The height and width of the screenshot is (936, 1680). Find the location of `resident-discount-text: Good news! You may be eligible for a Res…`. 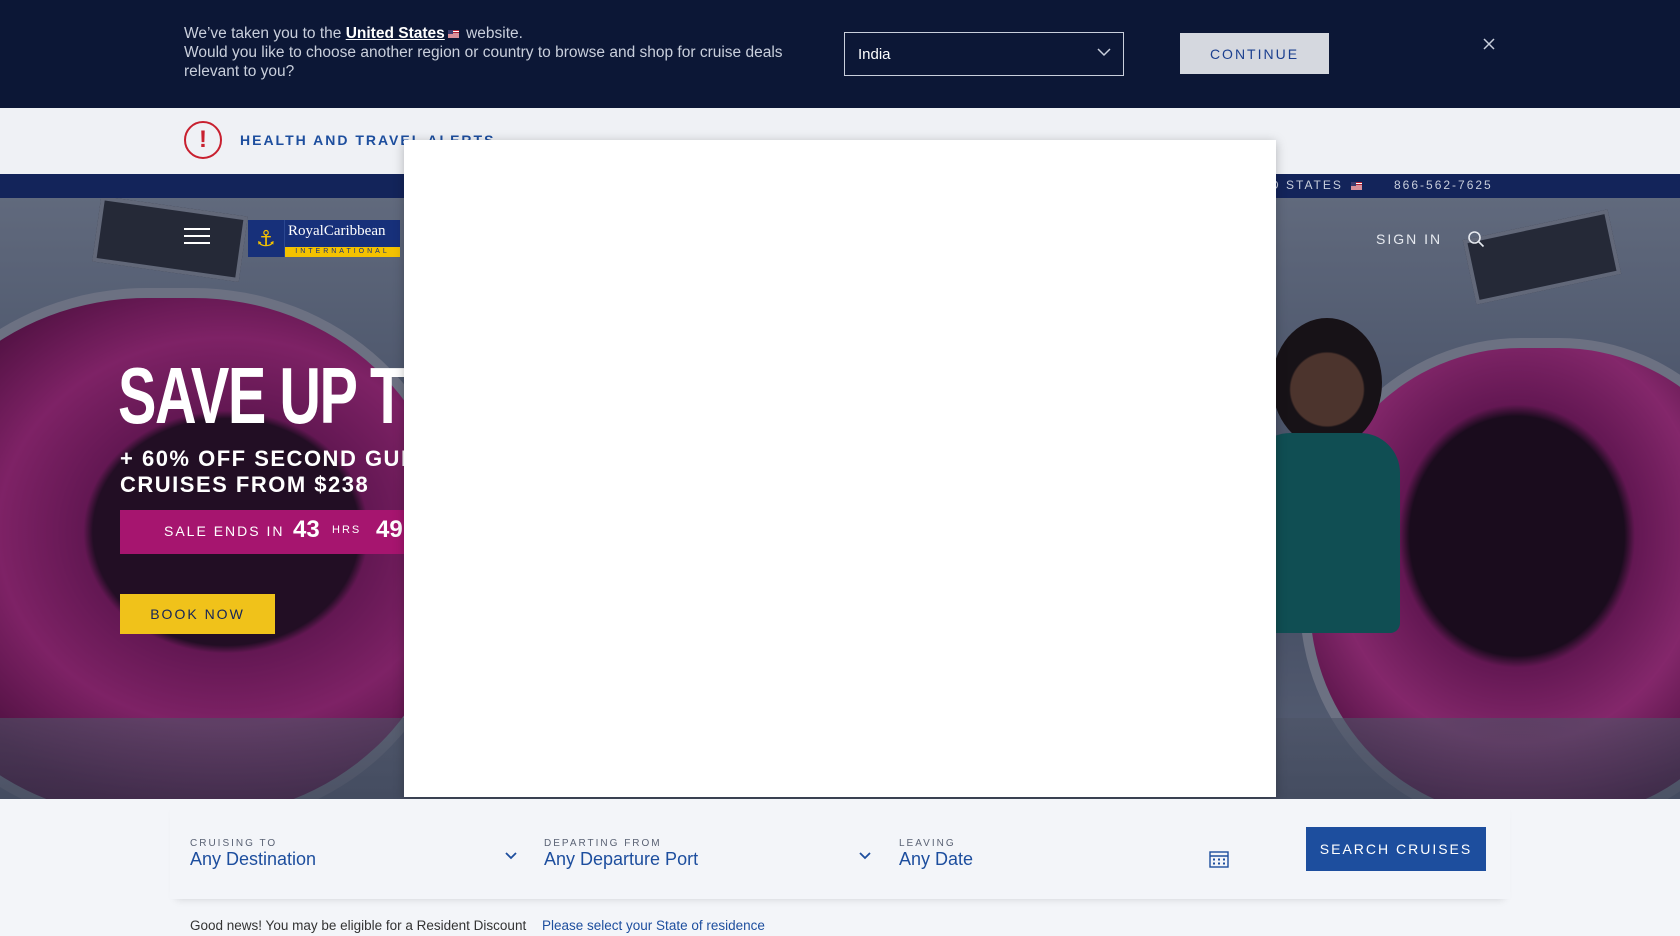

resident-discount-text: Good news! You may be eligible for a Res… is located at coordinates (358, 925).